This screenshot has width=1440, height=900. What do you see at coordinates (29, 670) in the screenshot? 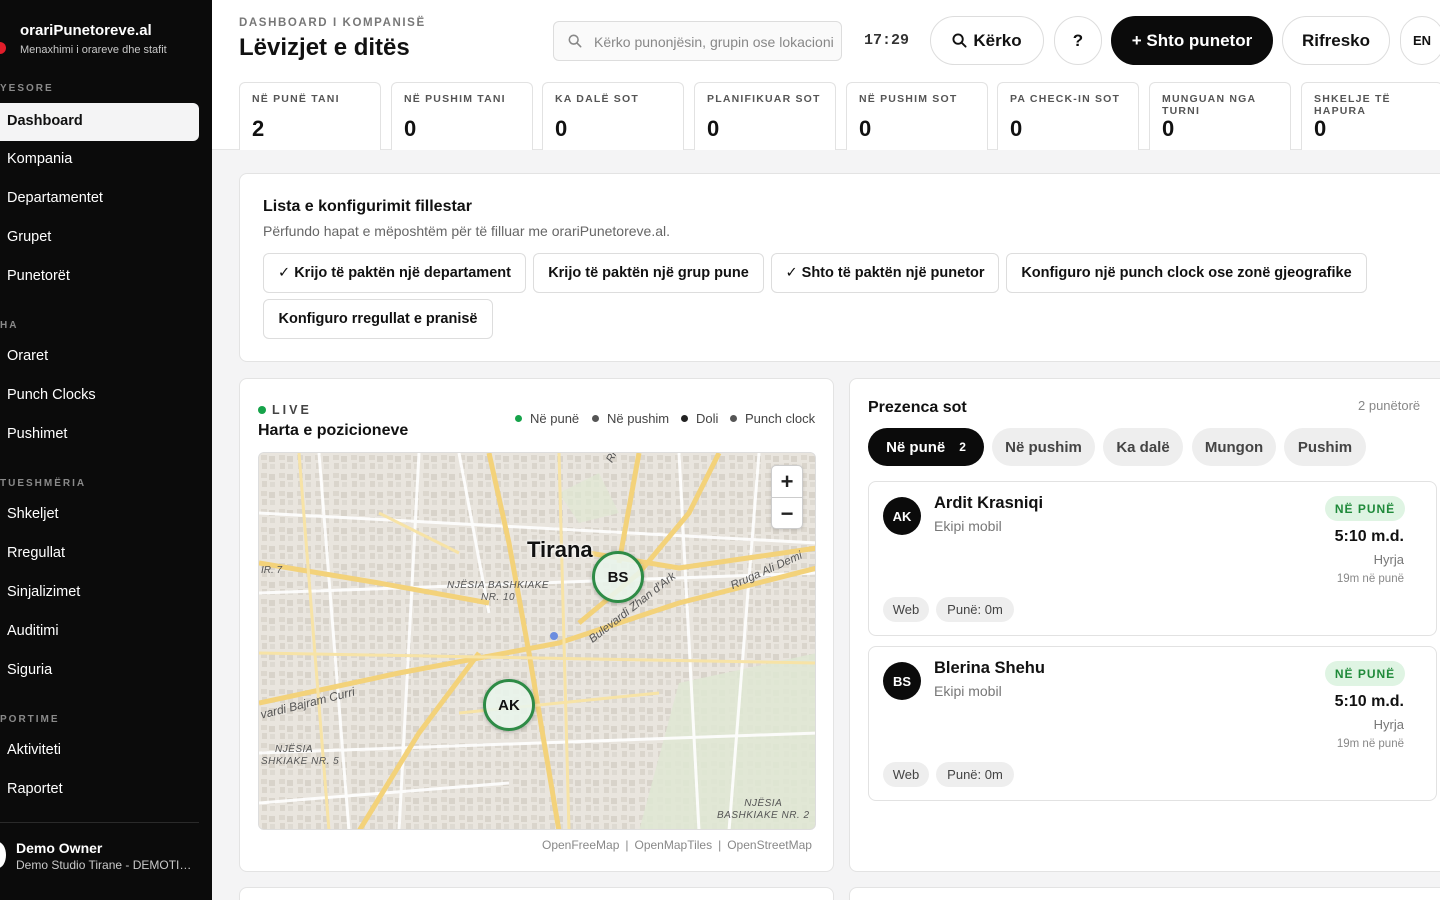
I see `sidebar-item-siguria: Siguria` at bounding box center [29, 670].